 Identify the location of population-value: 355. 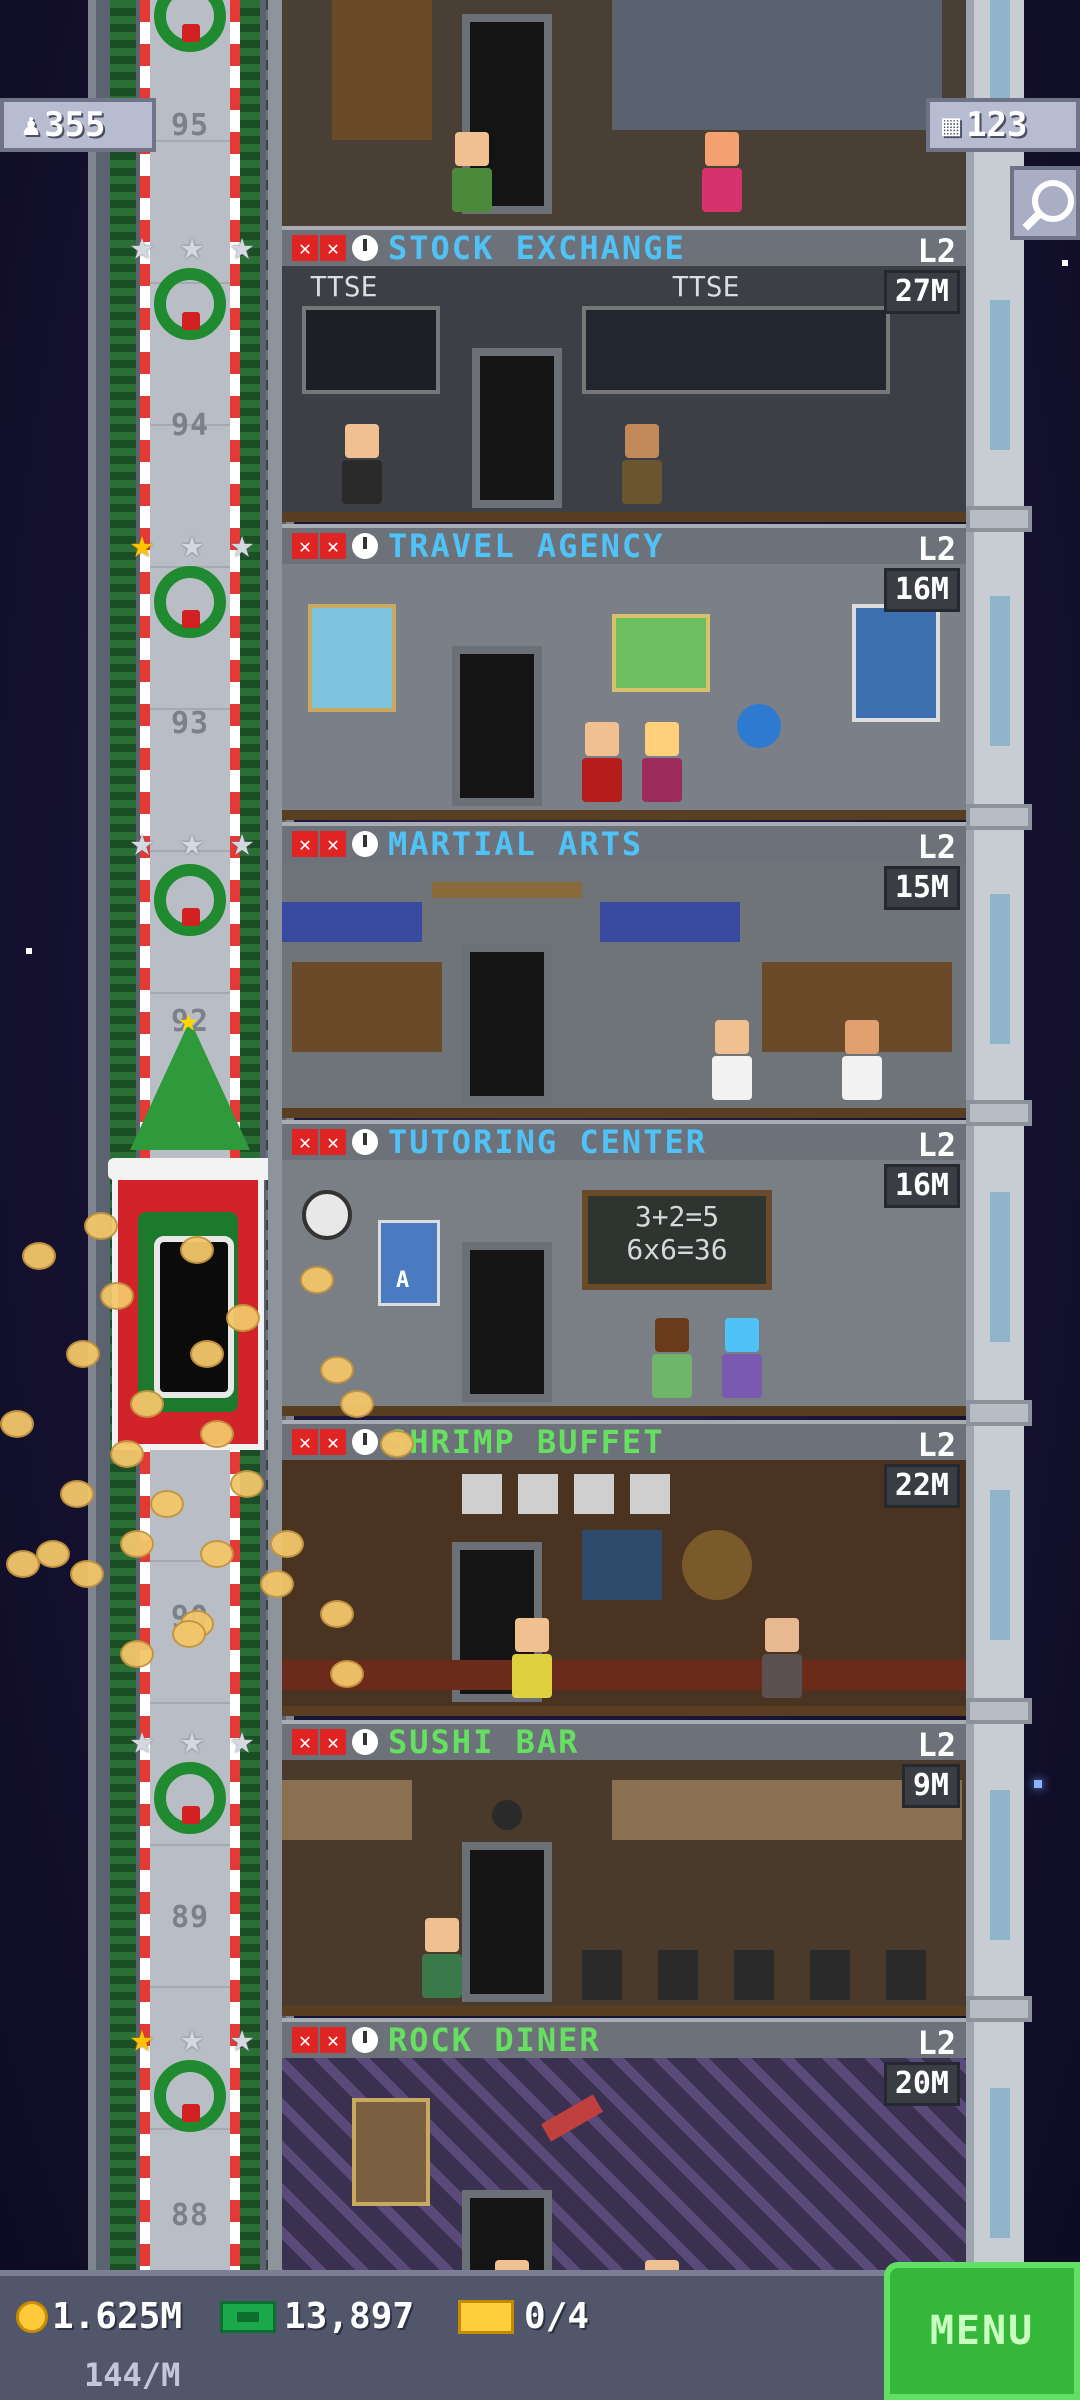
(75, 125).